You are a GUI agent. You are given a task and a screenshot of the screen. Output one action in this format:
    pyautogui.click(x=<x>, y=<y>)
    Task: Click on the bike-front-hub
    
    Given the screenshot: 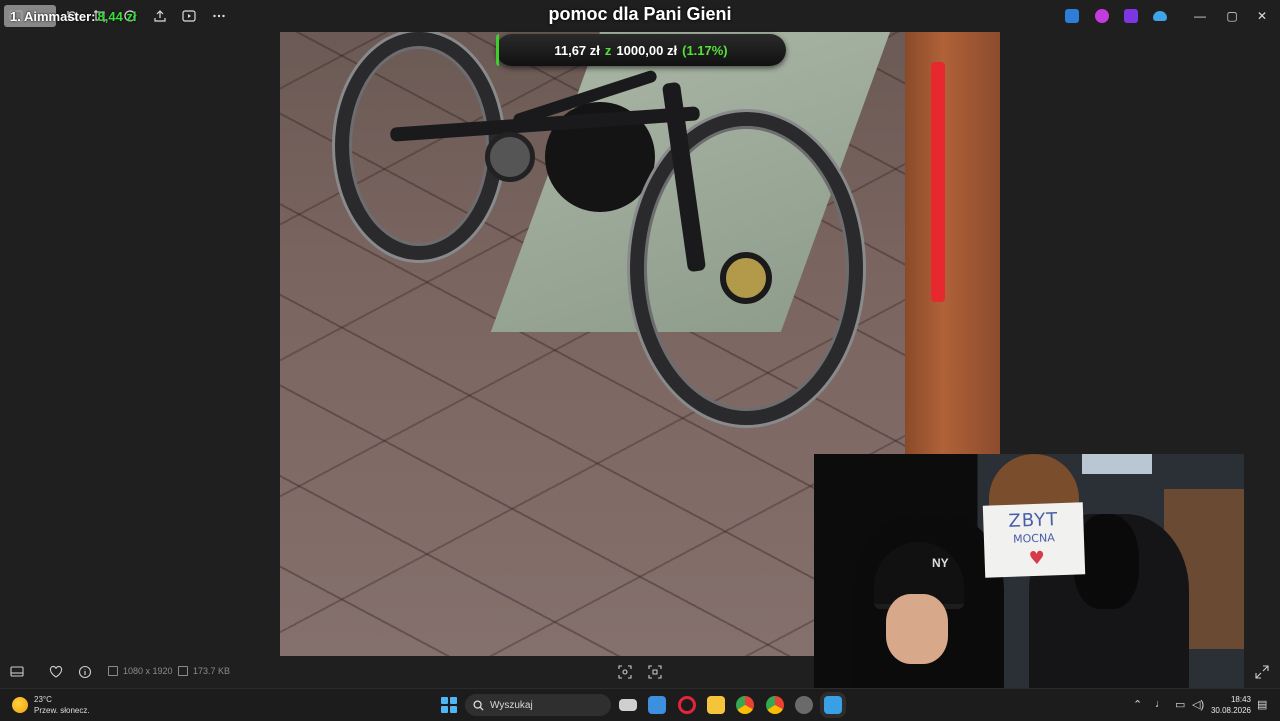 What is the action you would take?
    pyautogui.click(x=746, y=278)
    